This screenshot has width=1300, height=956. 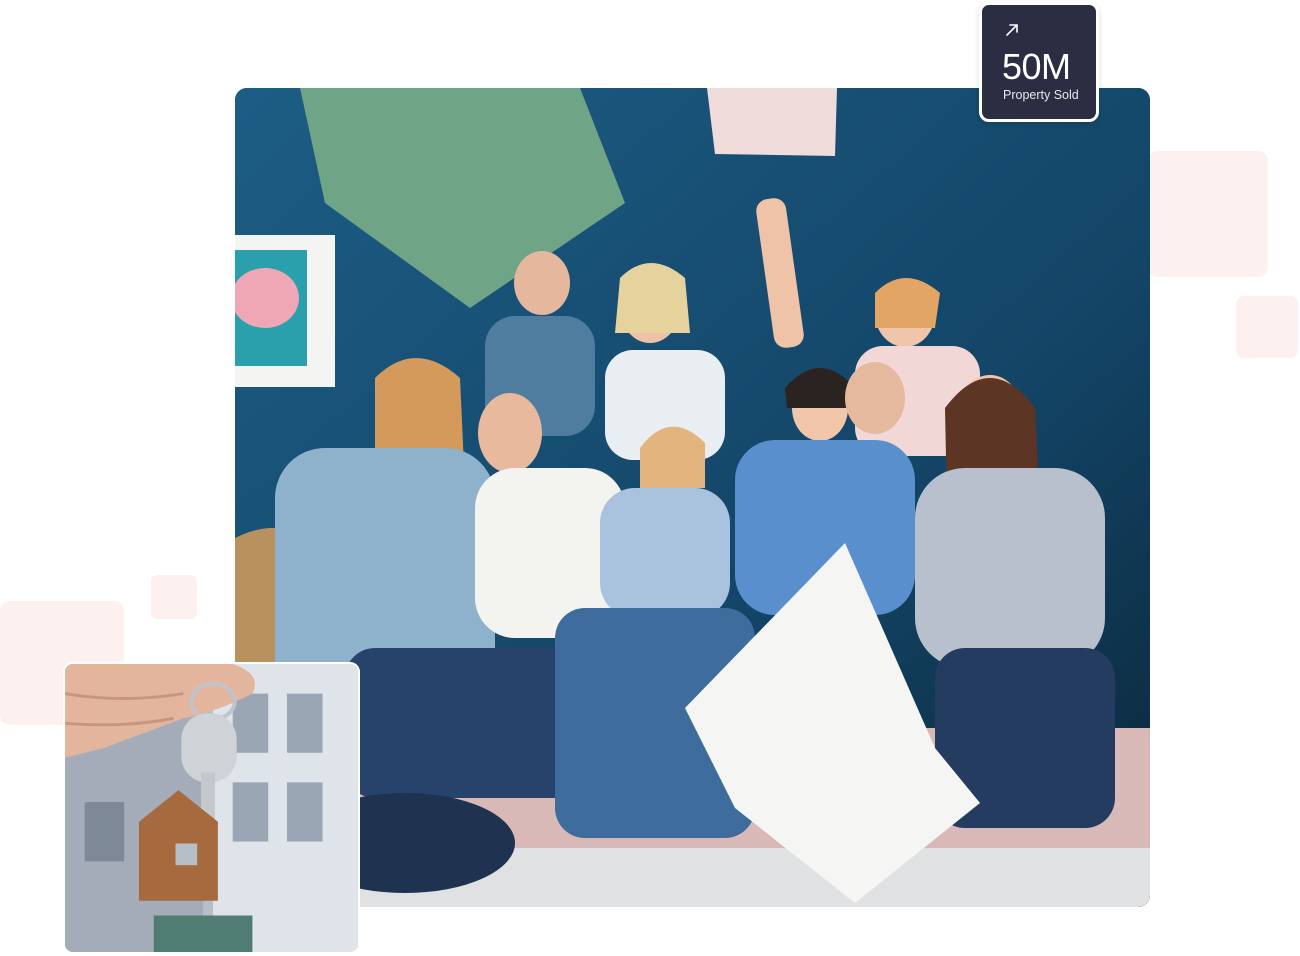 I want to click on stat-label: Property Sold, so click(x=1041, y=95).